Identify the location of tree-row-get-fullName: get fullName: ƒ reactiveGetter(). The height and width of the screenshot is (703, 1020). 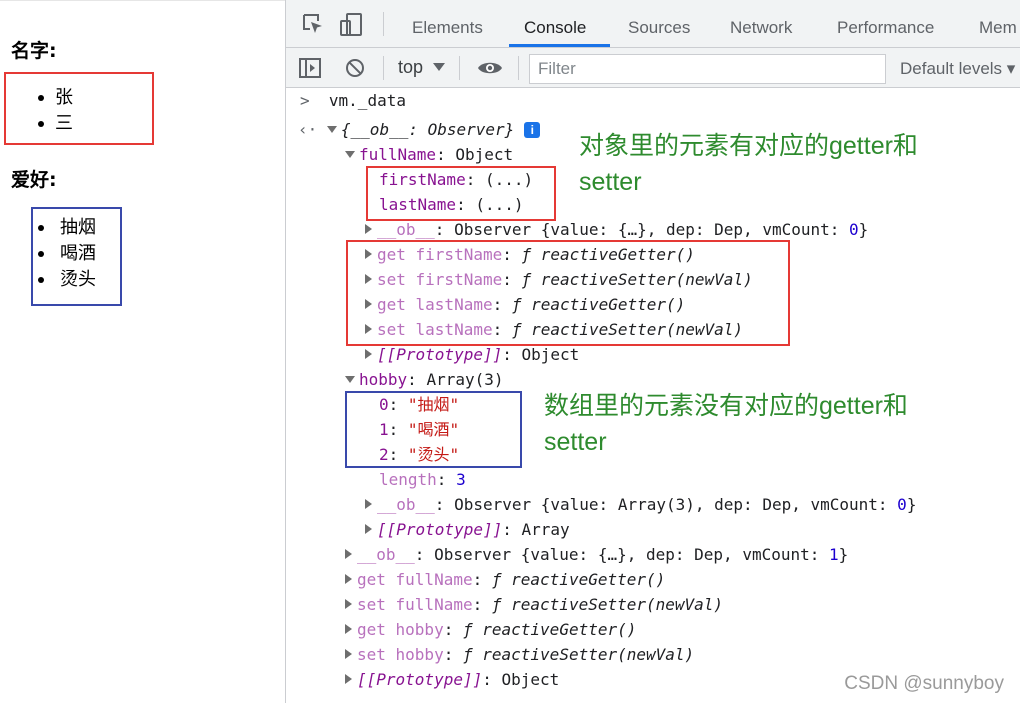
(505, 579).